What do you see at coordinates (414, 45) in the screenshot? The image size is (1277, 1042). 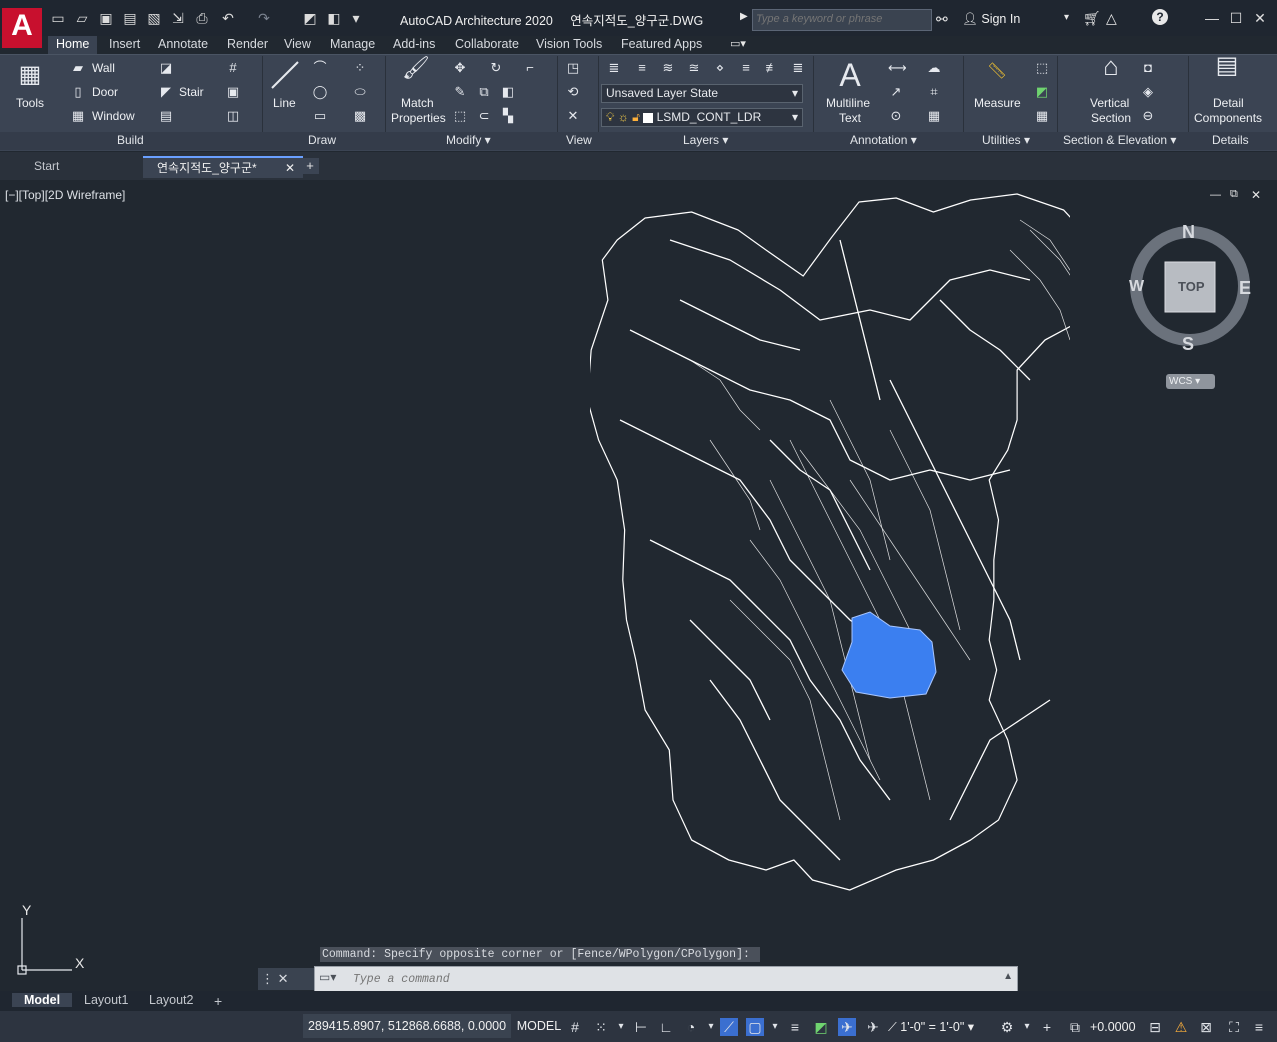 I see `tab-add-ins: Add-ins` at bounding box center [414, 45].